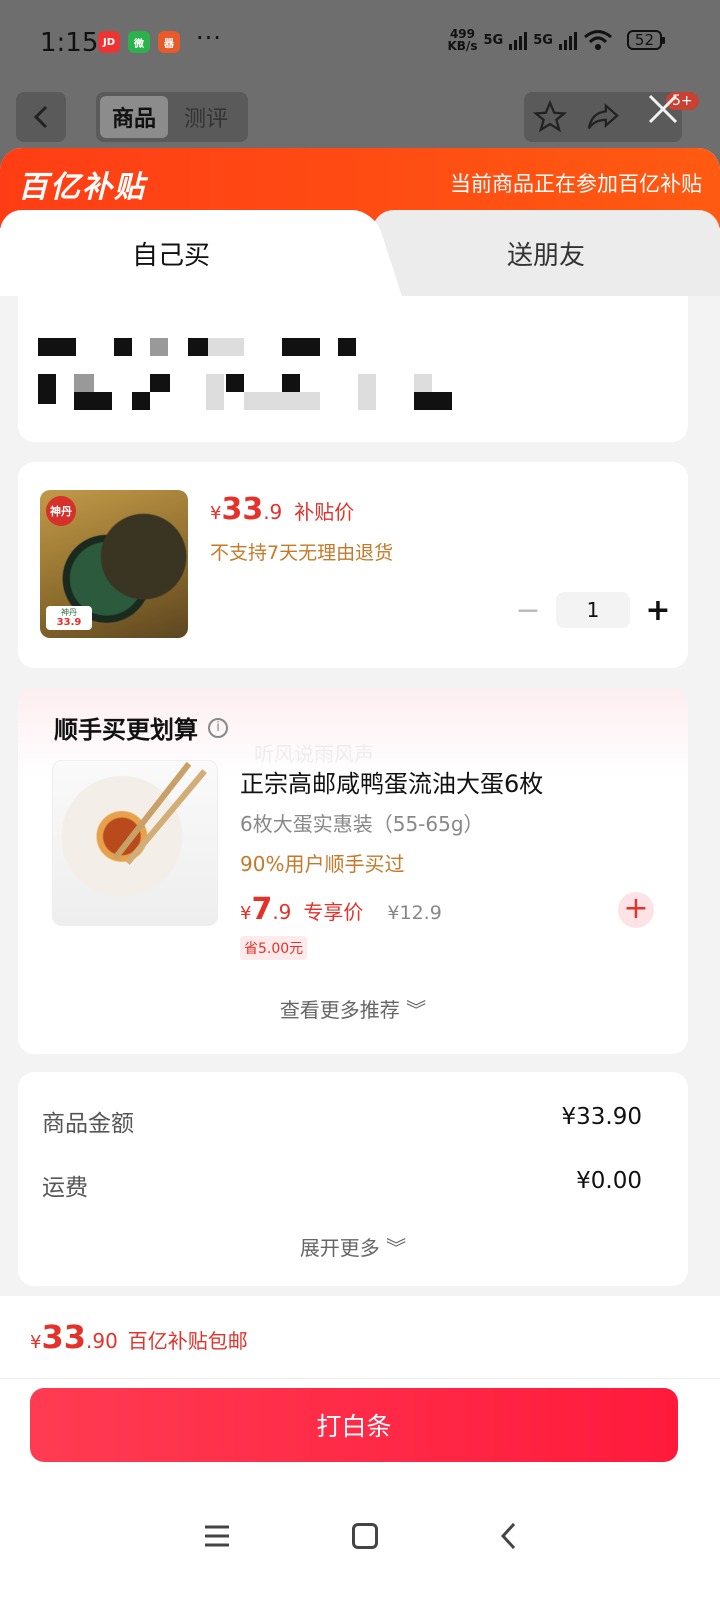  What do you see at coordinates (69, 43) in the screenshot?
I see `status-time: 1:15` at bounding box center [69, 43].